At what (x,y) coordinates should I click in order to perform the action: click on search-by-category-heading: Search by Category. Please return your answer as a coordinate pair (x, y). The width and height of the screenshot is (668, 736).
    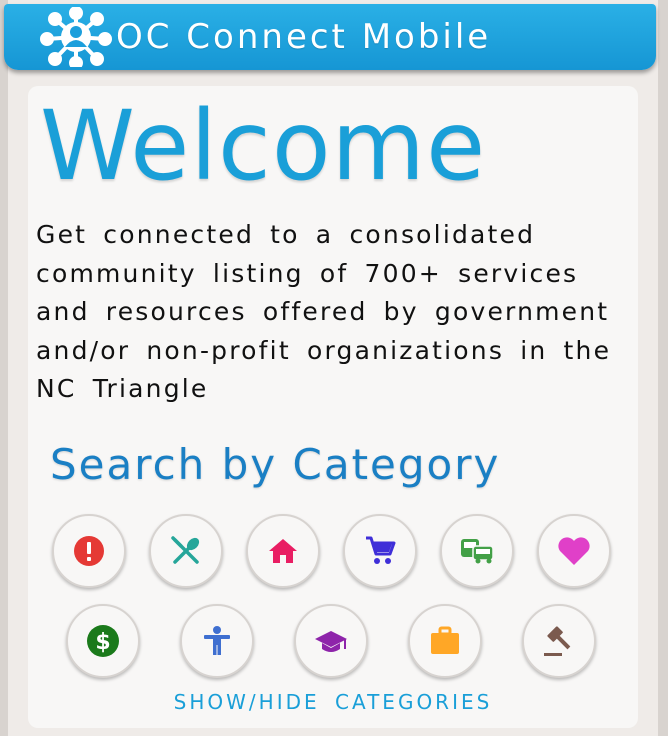
    Looking at the image, I should click on (275, 464).